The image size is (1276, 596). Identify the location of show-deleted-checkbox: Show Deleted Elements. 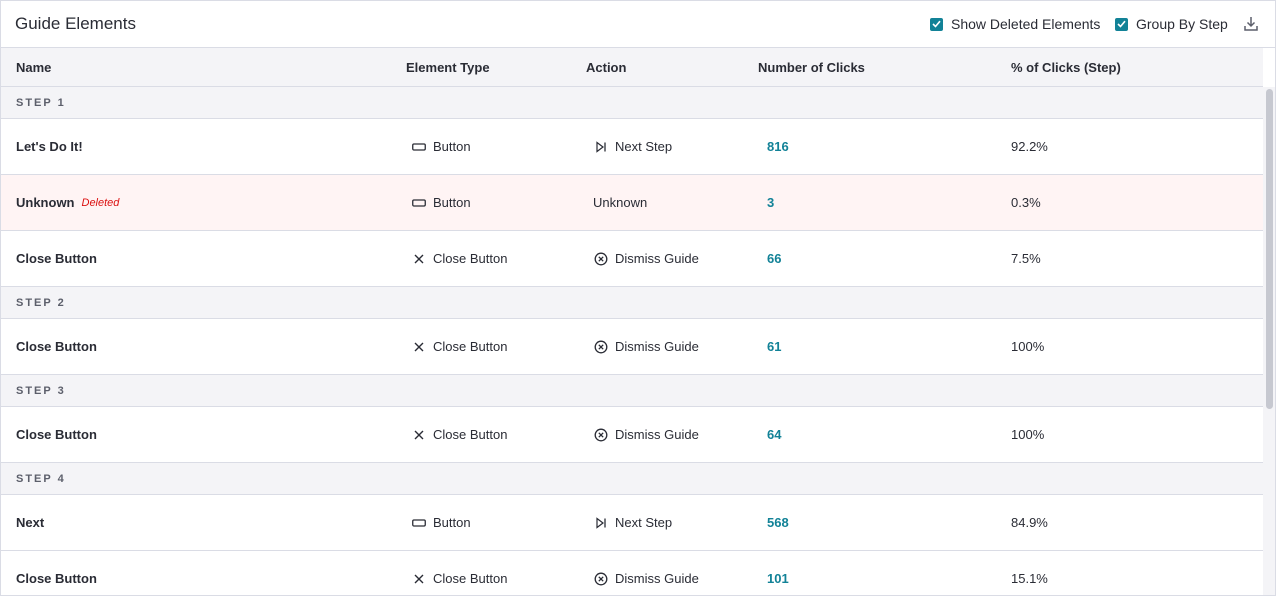
(1015, 24).